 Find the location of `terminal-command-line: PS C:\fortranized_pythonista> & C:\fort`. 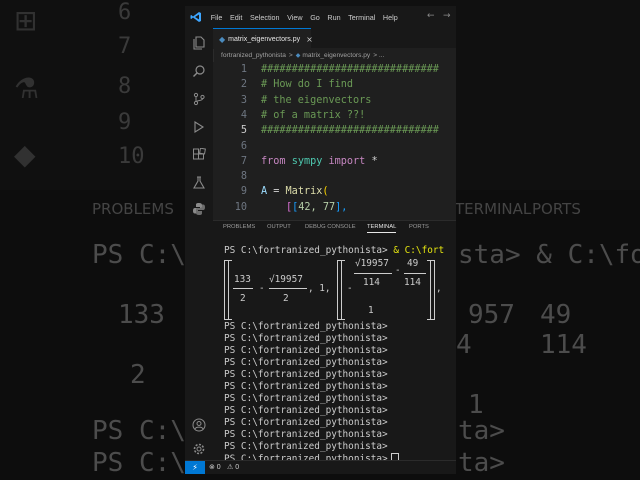

terminal-command-line: PS C:\fortranized_pythonista> & C:\fort is located at coordinates (334, 250).